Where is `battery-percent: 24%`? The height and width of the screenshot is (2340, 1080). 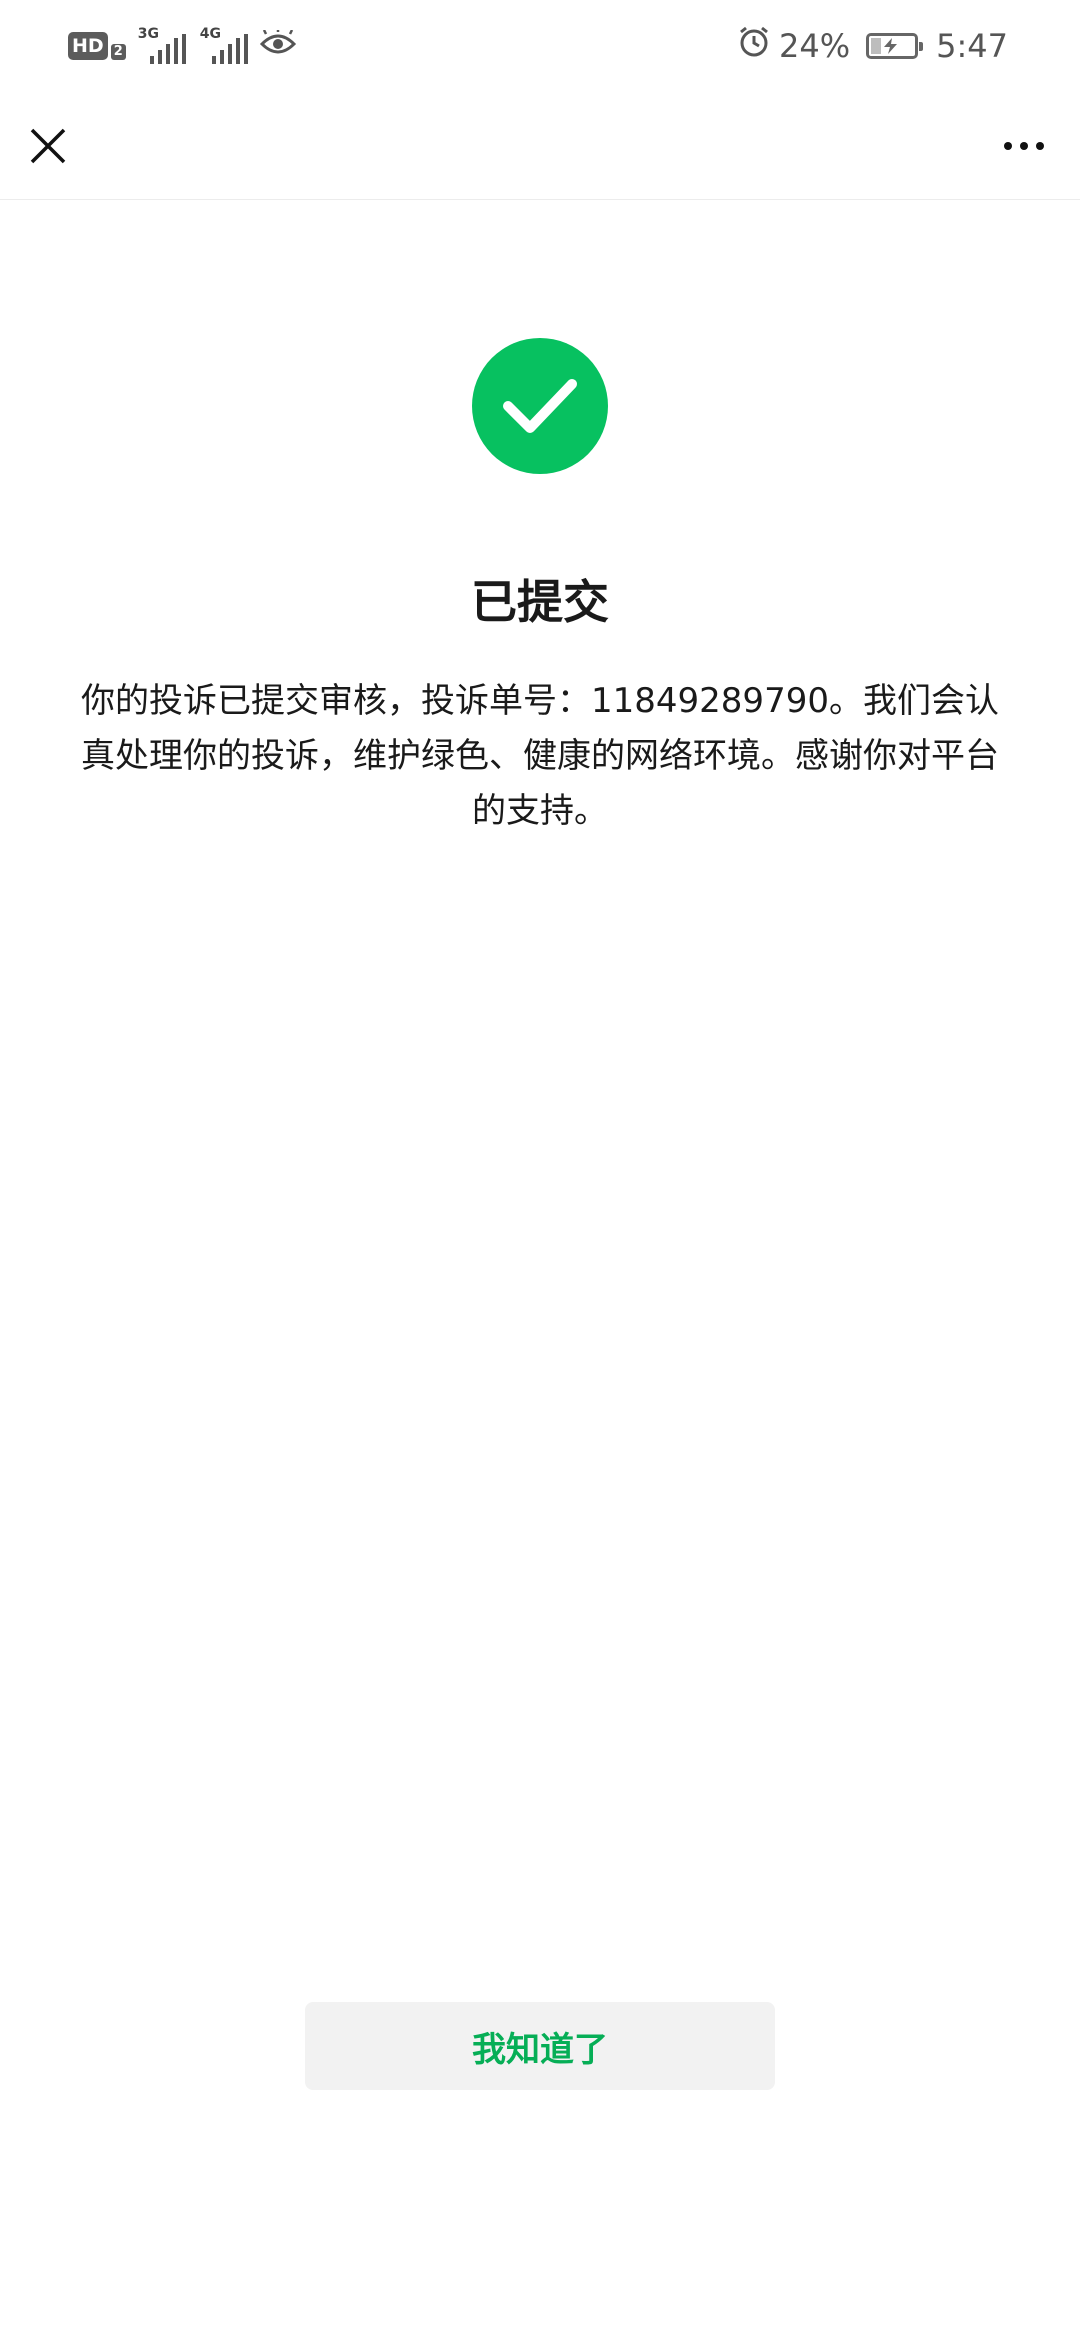 battery-percent: 24% is located at coordinates (815, 46).